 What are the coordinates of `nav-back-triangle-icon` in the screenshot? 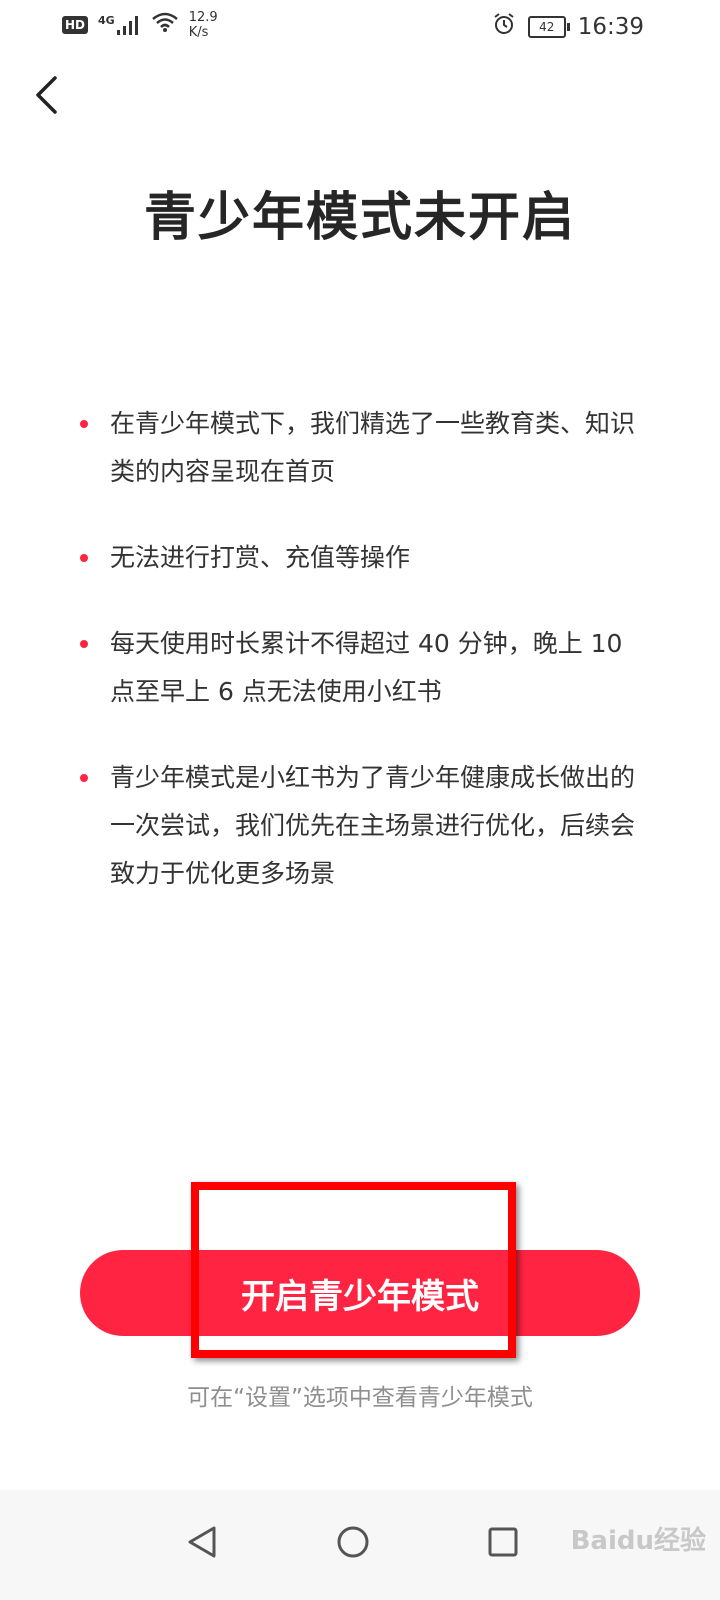 It's located at (202, 1542).